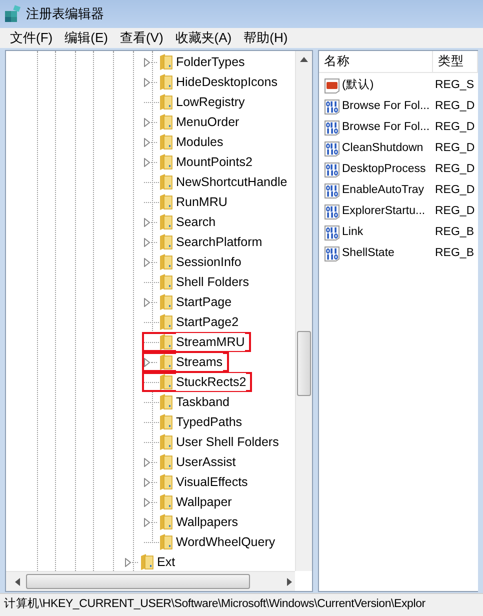 The height and width of the screenshot is (616, 483). What do you see at coordinates (358, 85) in the screenshot?
I see `value-name: (默认)` at bounding box center [358, 85].